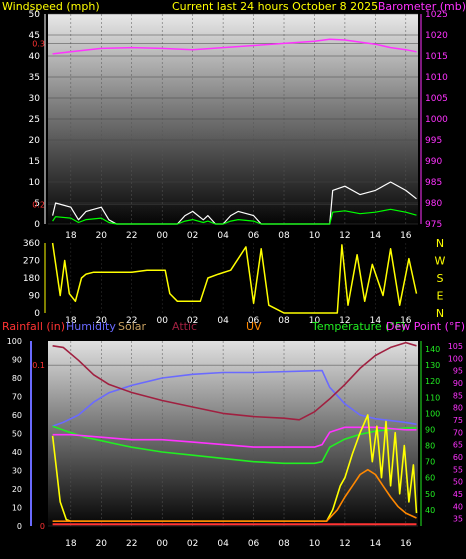  I want to click on dewpoint-tick-label: 45, so click(458, 494).